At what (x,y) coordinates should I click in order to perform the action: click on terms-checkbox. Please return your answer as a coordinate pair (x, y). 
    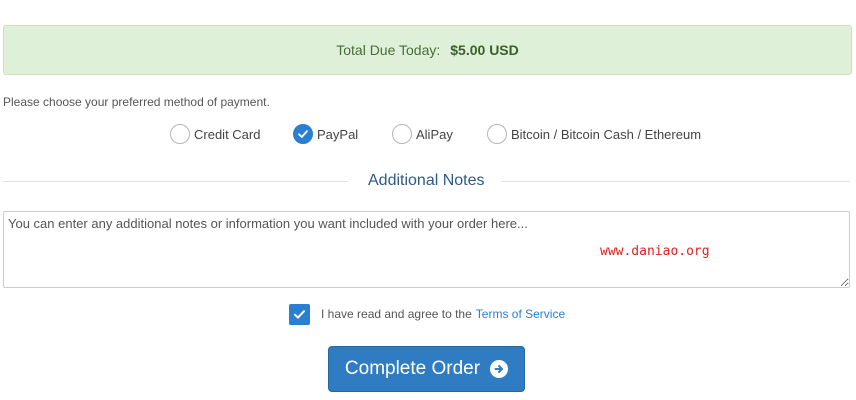
    Looking at the image, I should click on (299, 314).